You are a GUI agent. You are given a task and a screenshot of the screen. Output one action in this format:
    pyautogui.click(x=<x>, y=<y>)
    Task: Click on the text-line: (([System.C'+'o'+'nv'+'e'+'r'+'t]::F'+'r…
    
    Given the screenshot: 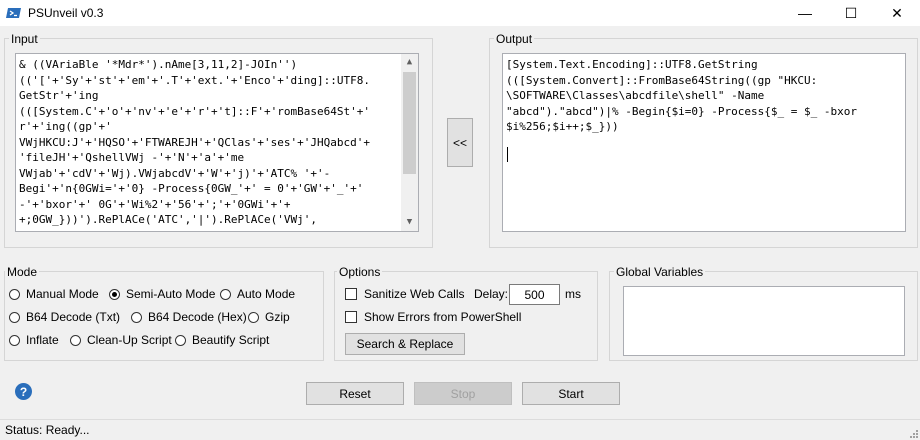 What is the action you would take?
    pyautogui.click(x=194, y=111)
    